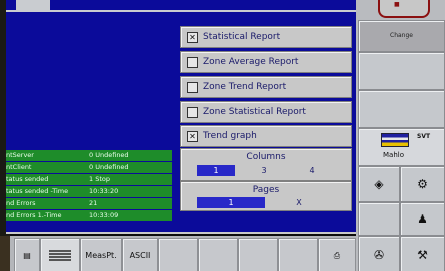 This screenshot has width=445, height=271. I want to click on change-button: Change, so click(401, 36).